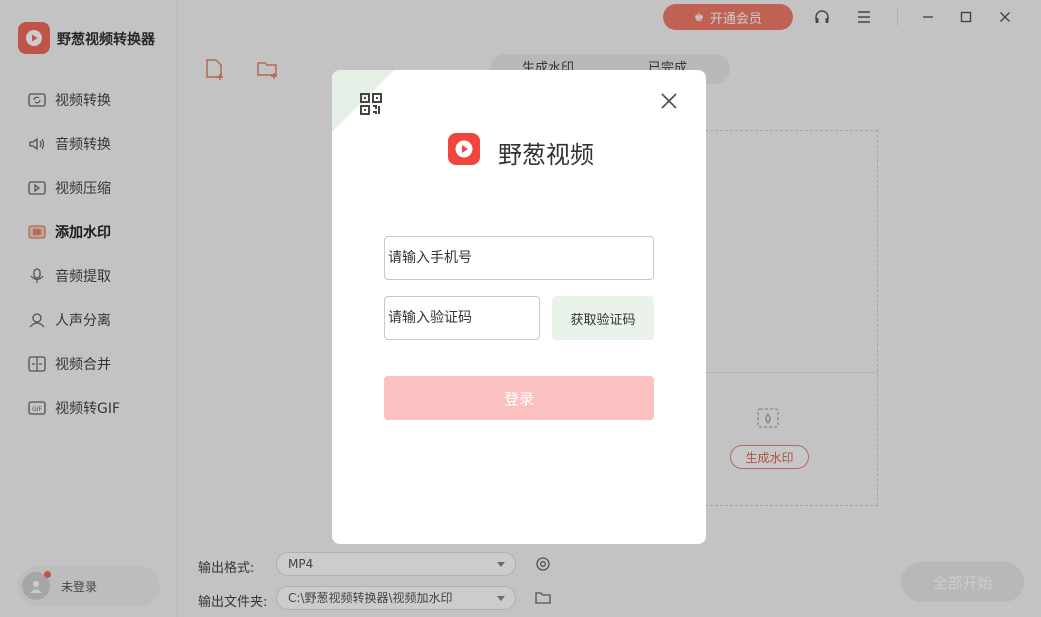  What do you see at coordinates (462, 318) in the screenshot?
I see `verification-code-input` at bounding box center [462, 318].